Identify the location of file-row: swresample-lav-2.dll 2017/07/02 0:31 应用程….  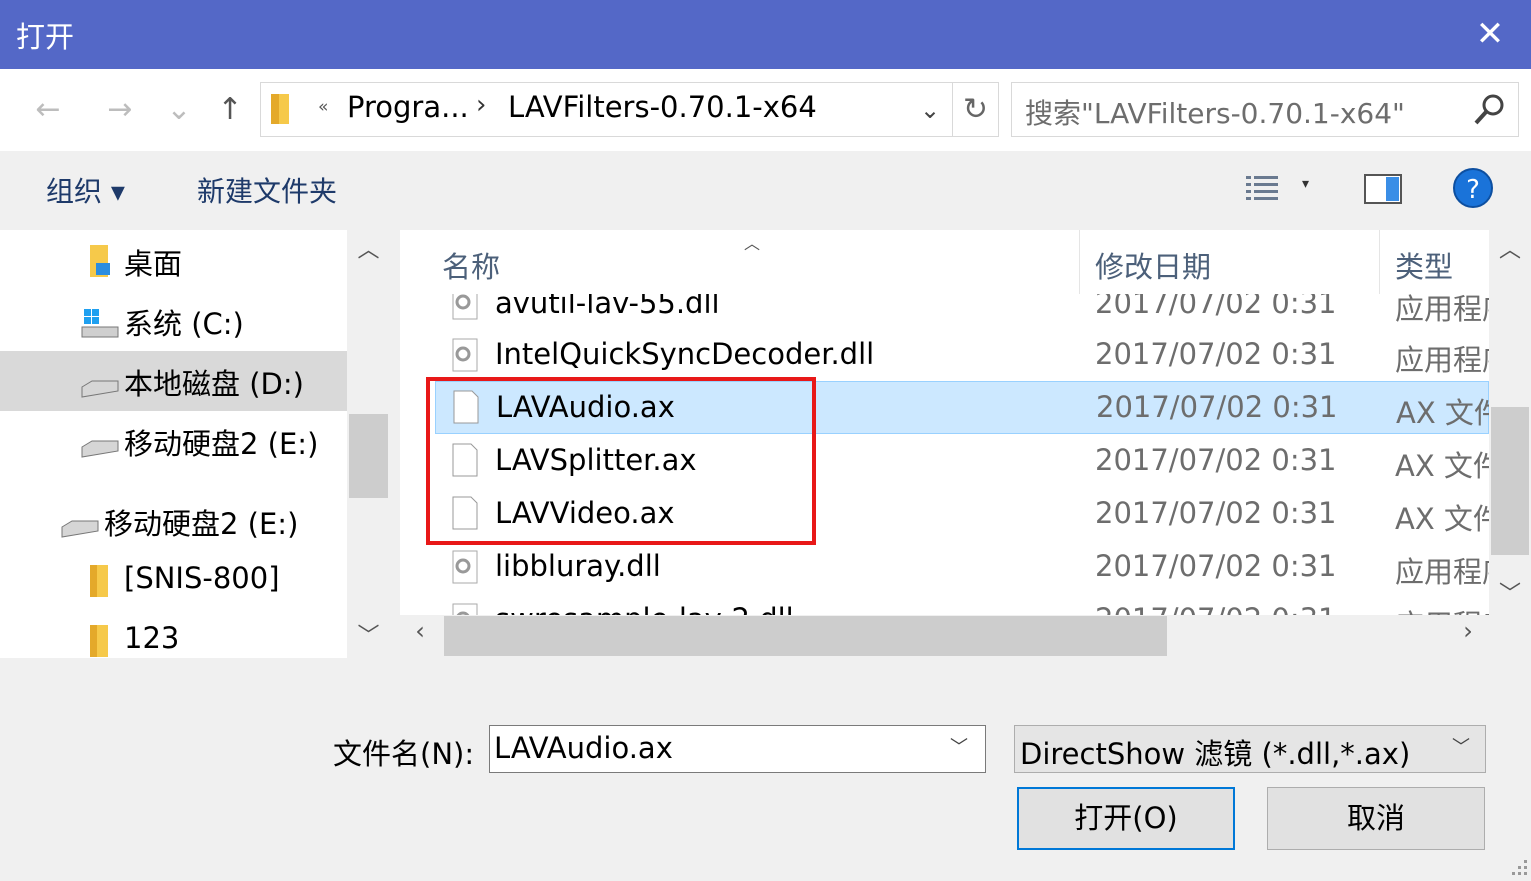
(962, 604).